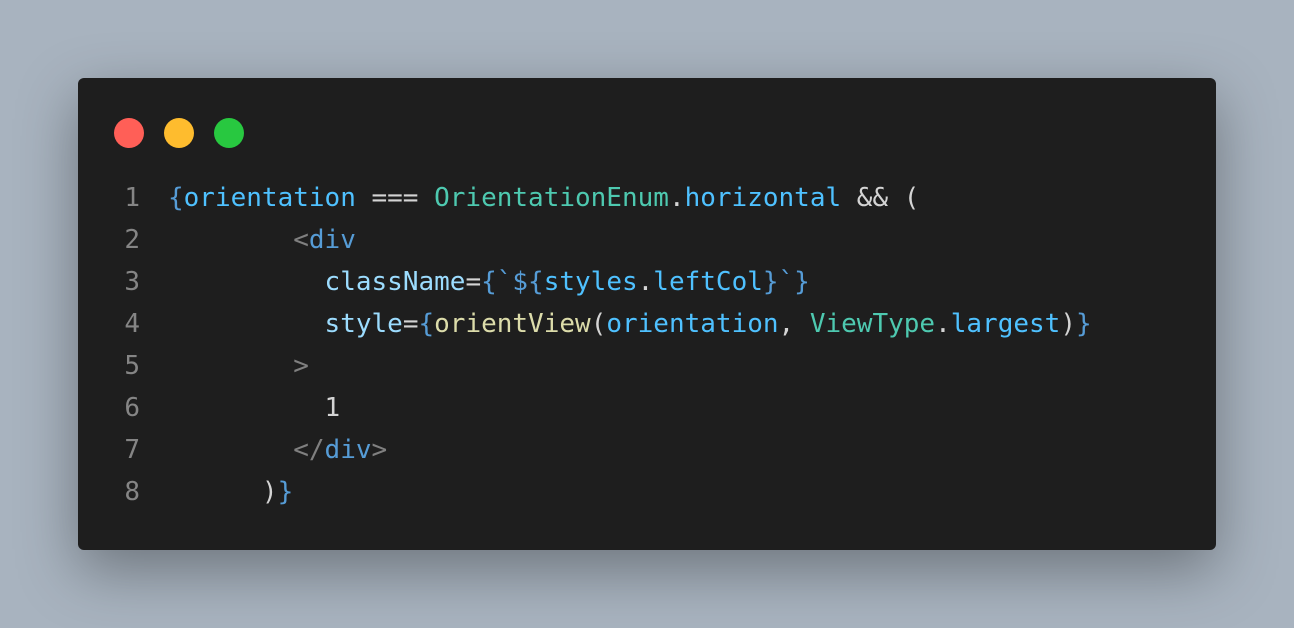 Image resolution: width=1294 pixels, height=628 pixels. What do you see at coordinates (512, 282) in the screenshot?
I see `code-token: {`${` at bounding box center [512, 282].